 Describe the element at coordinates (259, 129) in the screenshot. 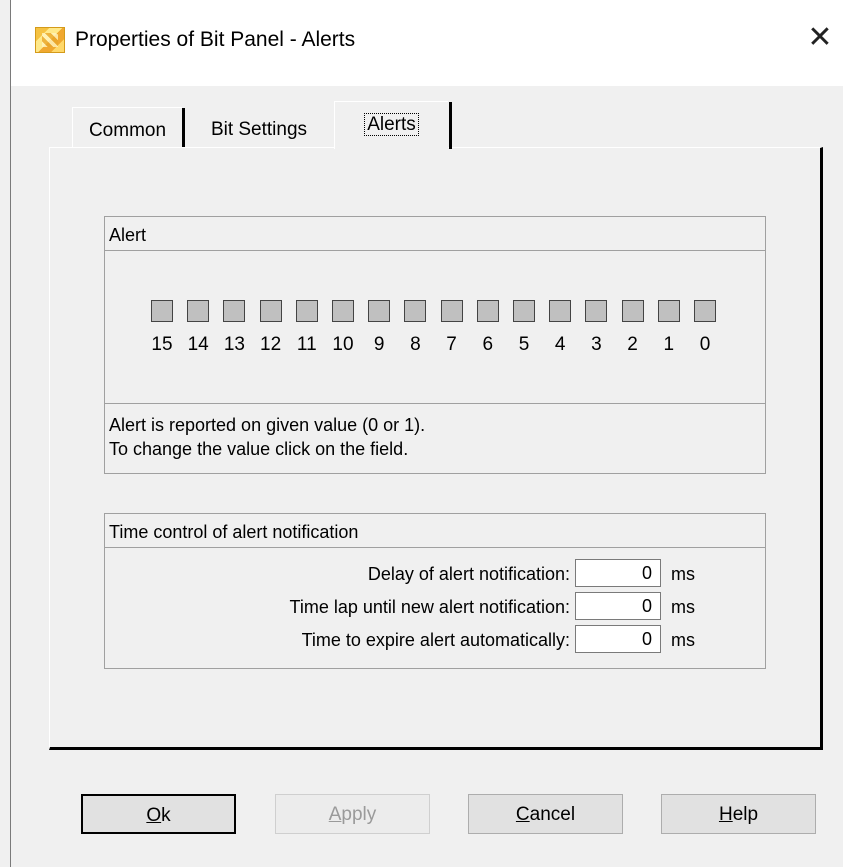

I see `tab-bit-settings-label: Bit Settings` at that location.